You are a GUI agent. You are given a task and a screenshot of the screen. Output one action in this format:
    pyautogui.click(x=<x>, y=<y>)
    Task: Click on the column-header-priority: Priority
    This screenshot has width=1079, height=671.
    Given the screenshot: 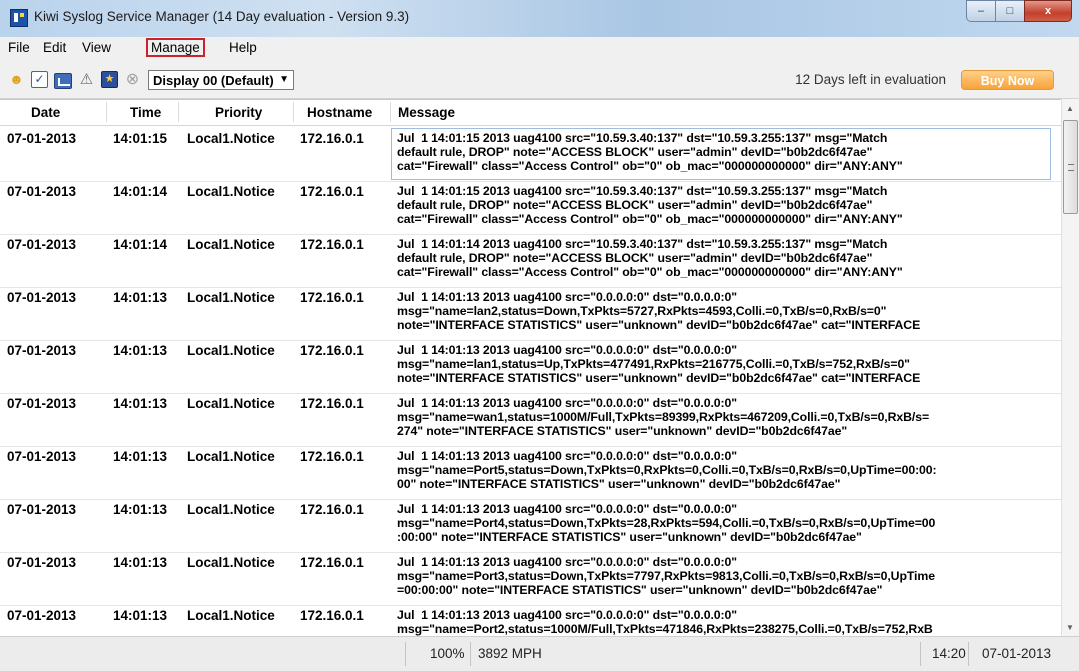 What is the action you would take?
    pyautogui.click(x=238, y=112)
    